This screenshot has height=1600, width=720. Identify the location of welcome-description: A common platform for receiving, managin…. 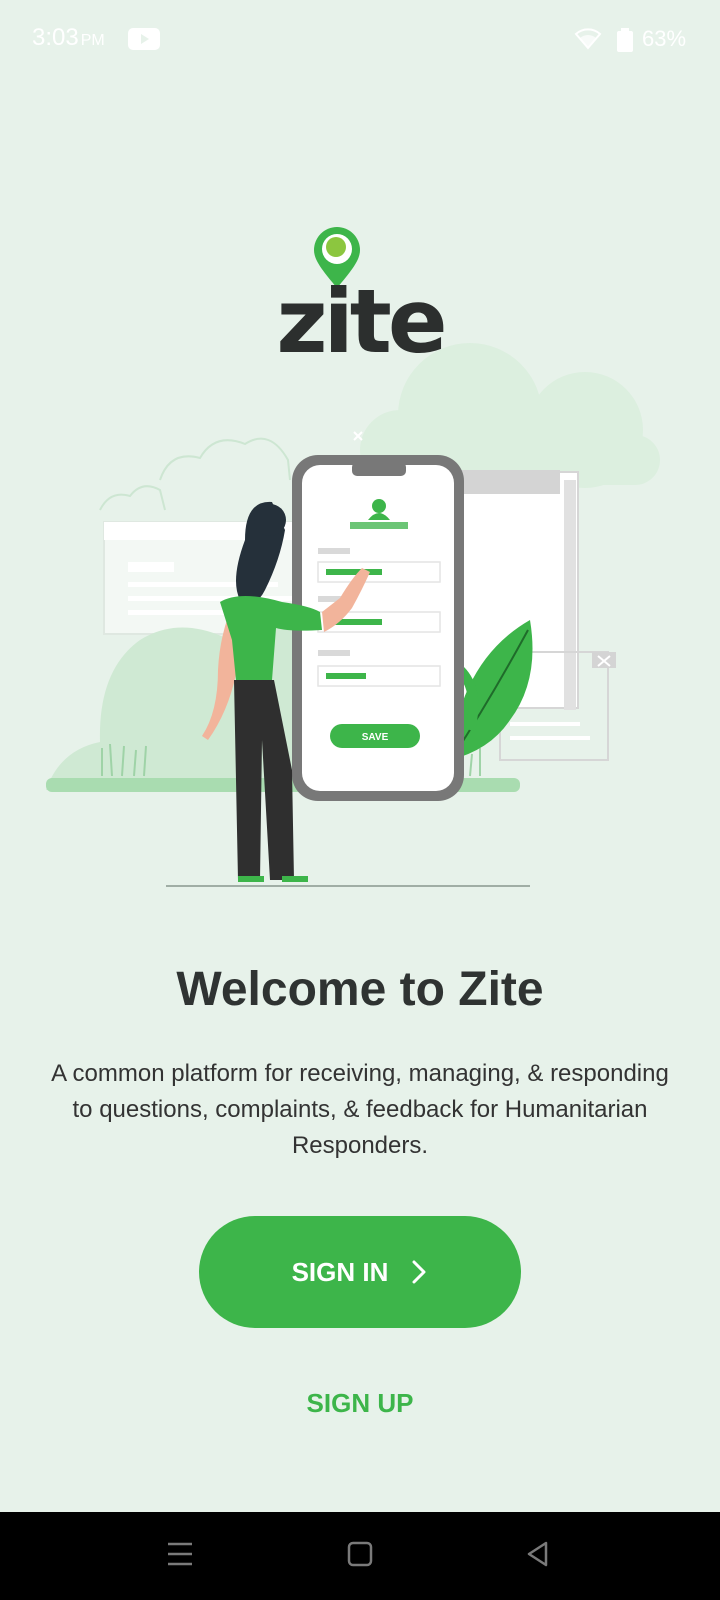
(360, 1109).